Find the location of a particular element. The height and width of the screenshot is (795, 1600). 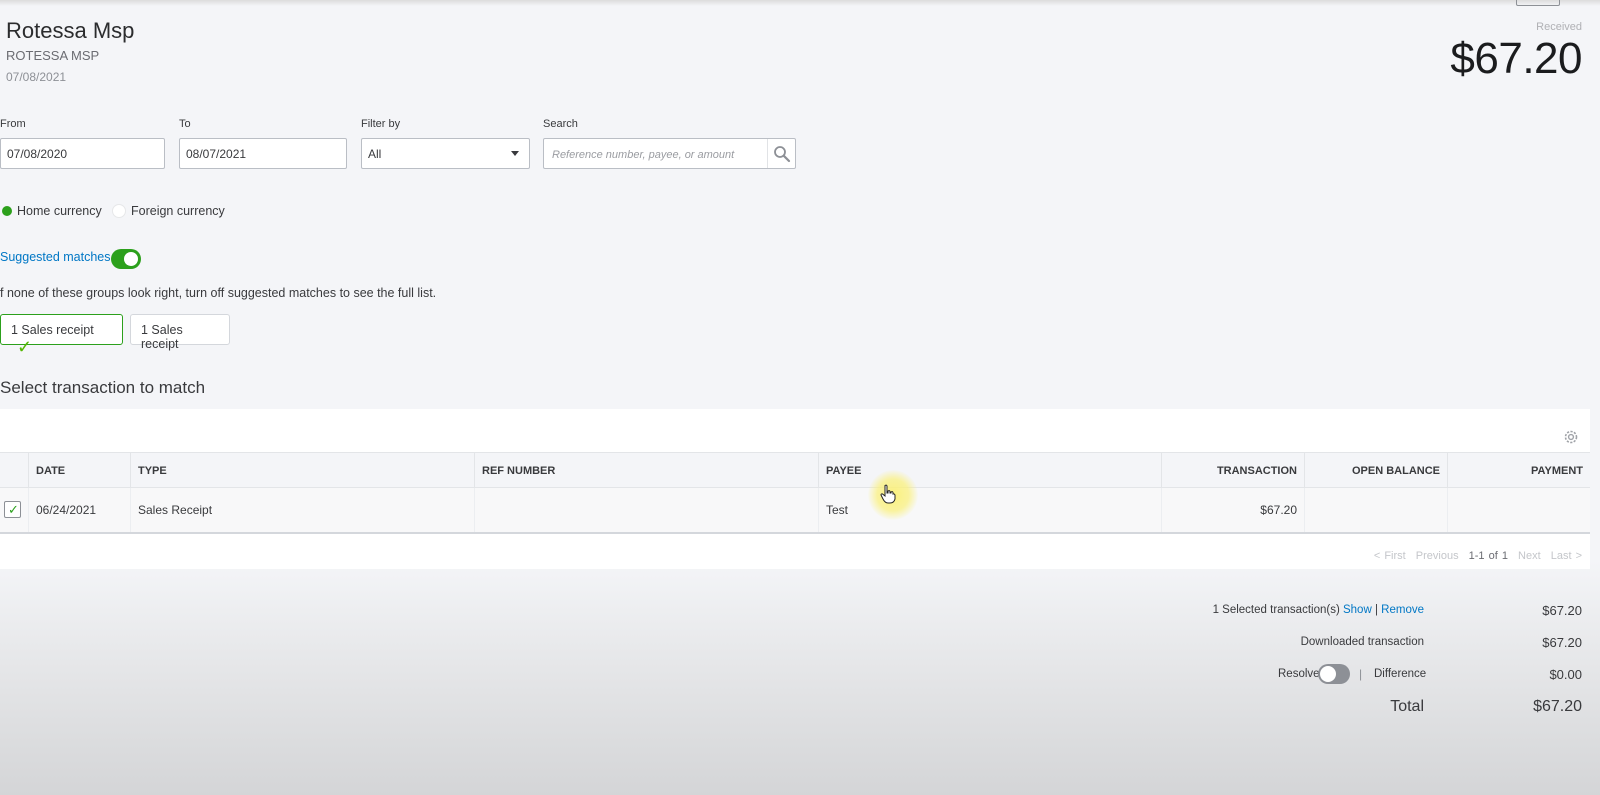

from-label: From is located at coordinates (13, 124).